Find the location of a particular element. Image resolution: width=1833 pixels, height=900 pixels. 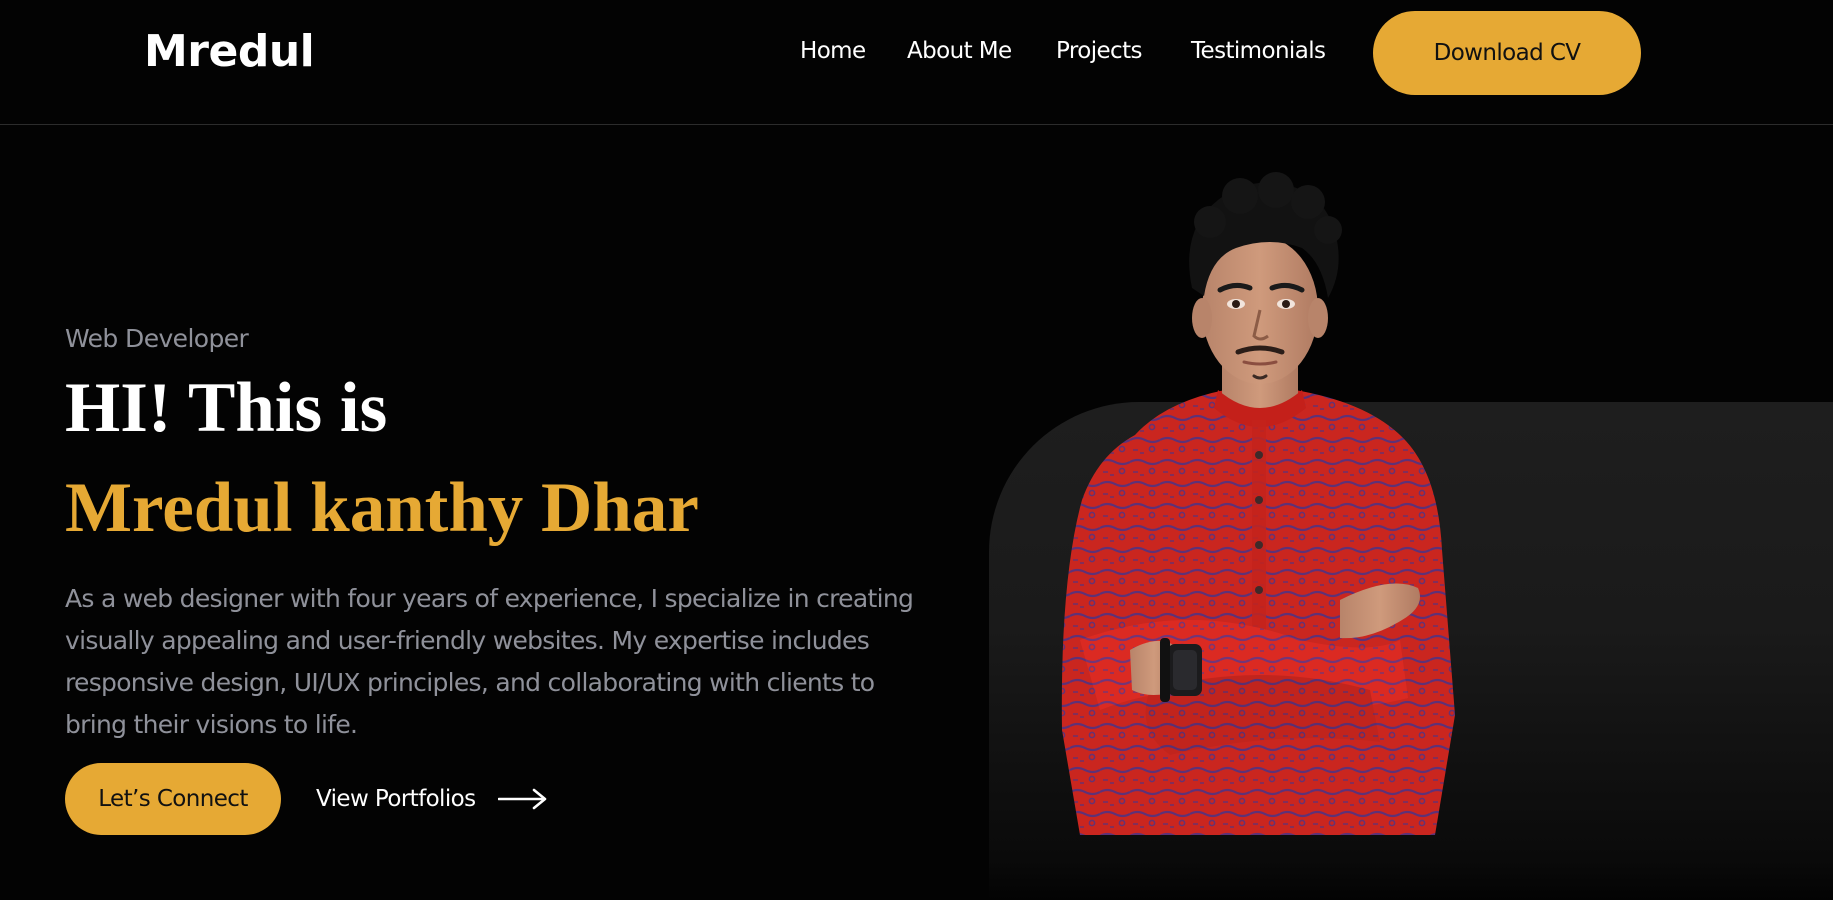

arrow-right-icon is located at coordinates (521, 799).